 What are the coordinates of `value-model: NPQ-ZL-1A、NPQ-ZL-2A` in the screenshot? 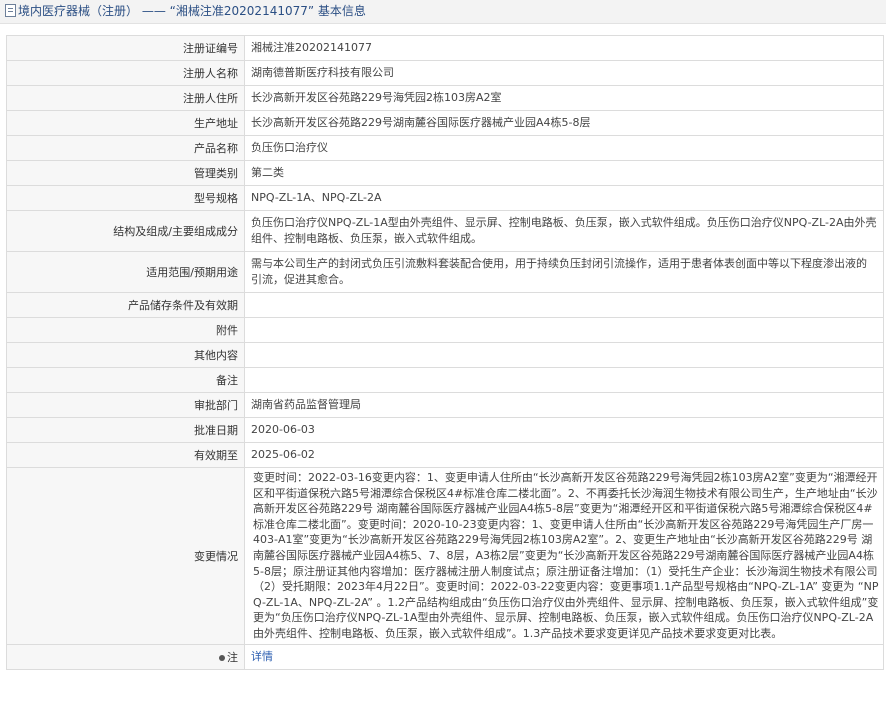 It's located at (564, 198).